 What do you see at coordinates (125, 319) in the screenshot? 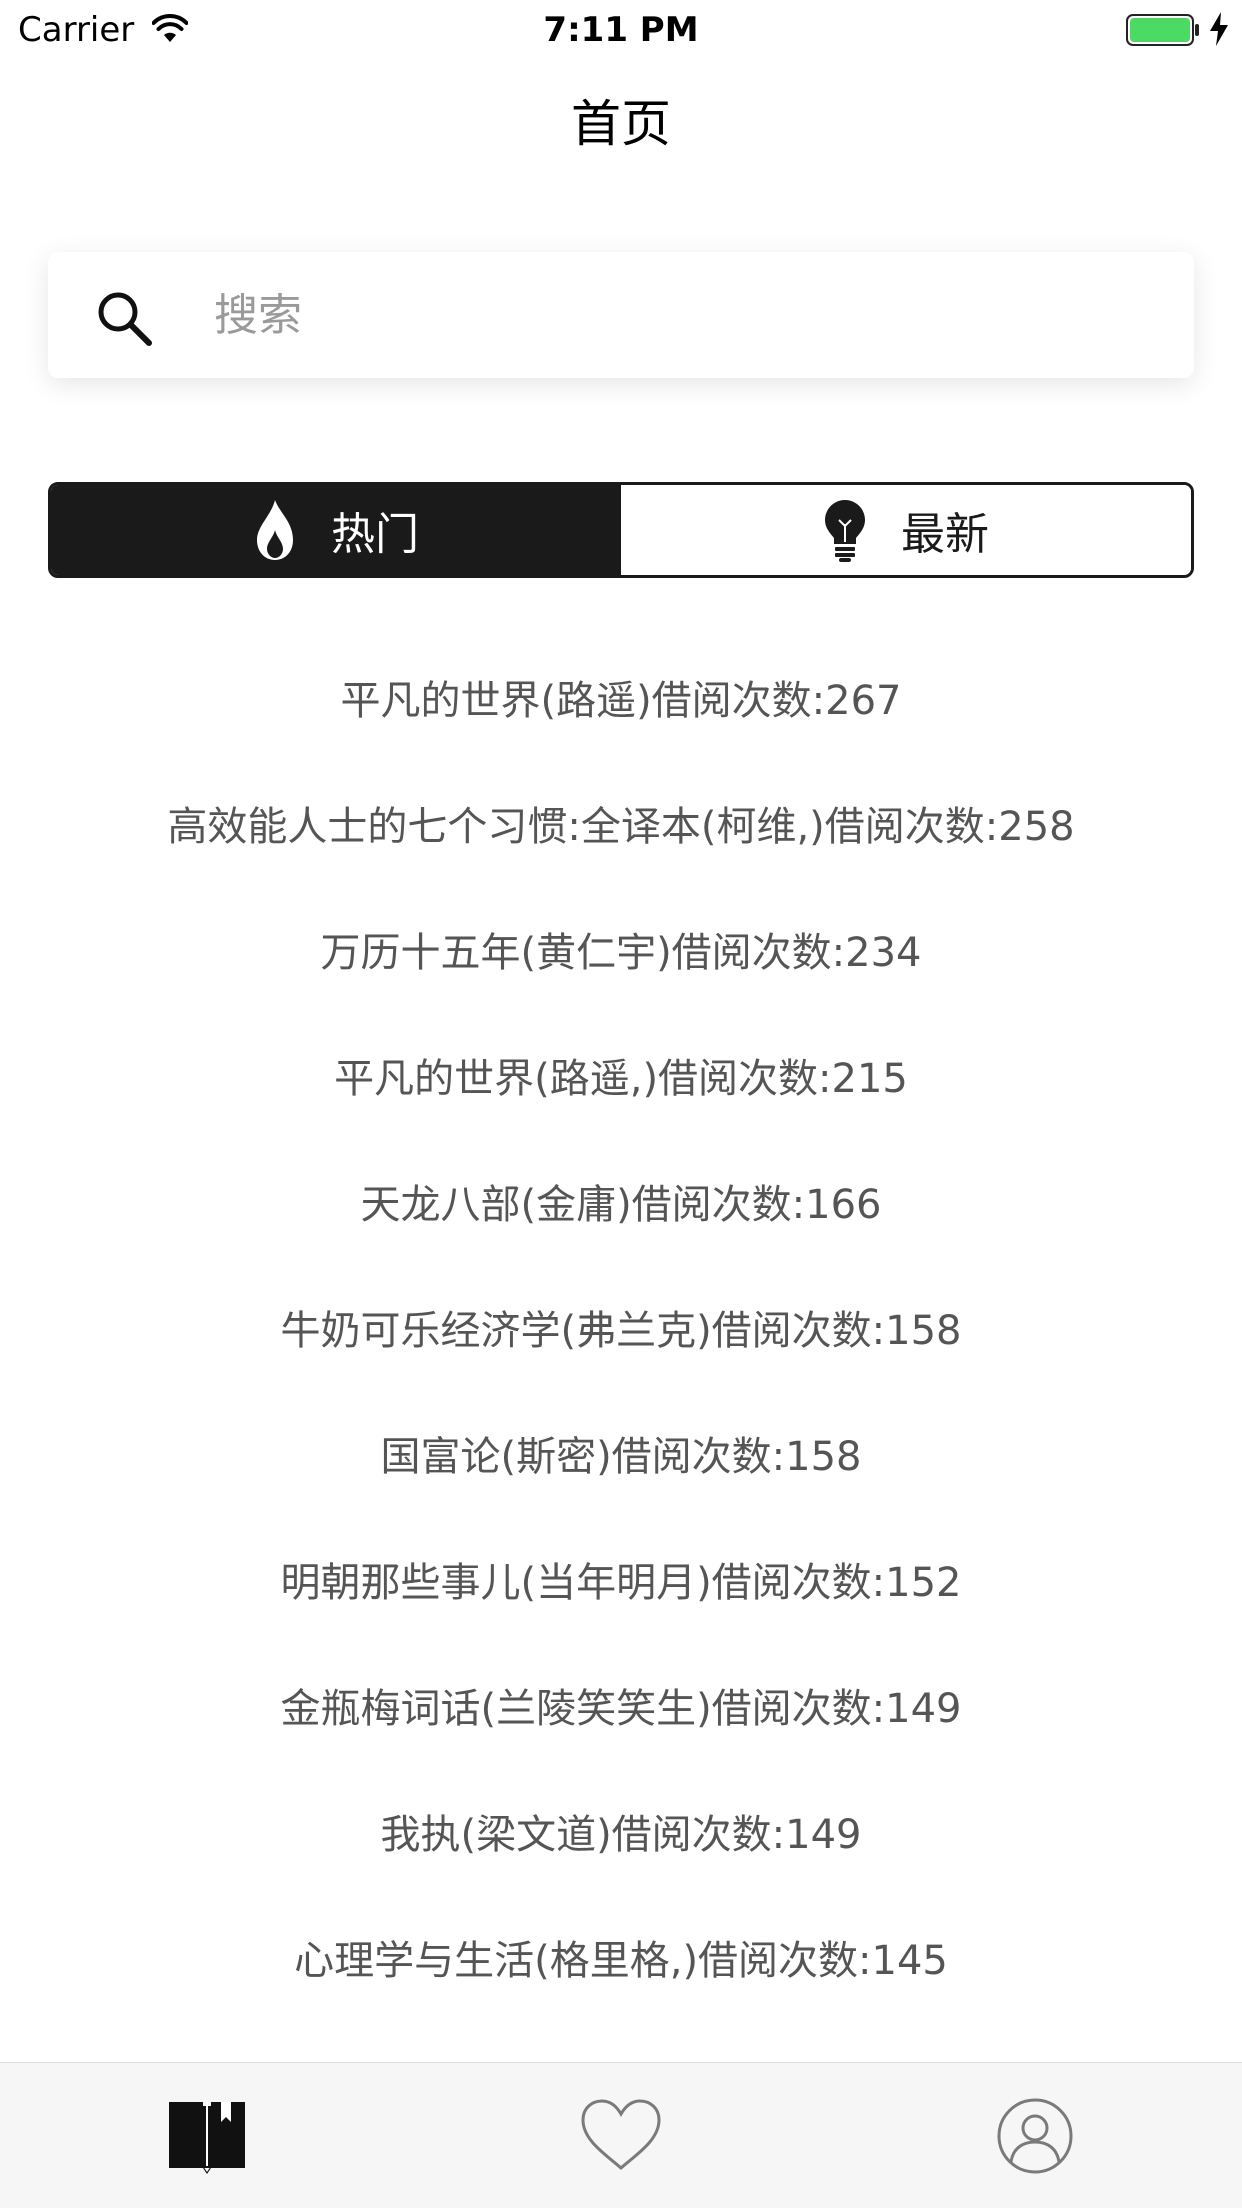
I see `search-icon` at bounding box center [125, 319].